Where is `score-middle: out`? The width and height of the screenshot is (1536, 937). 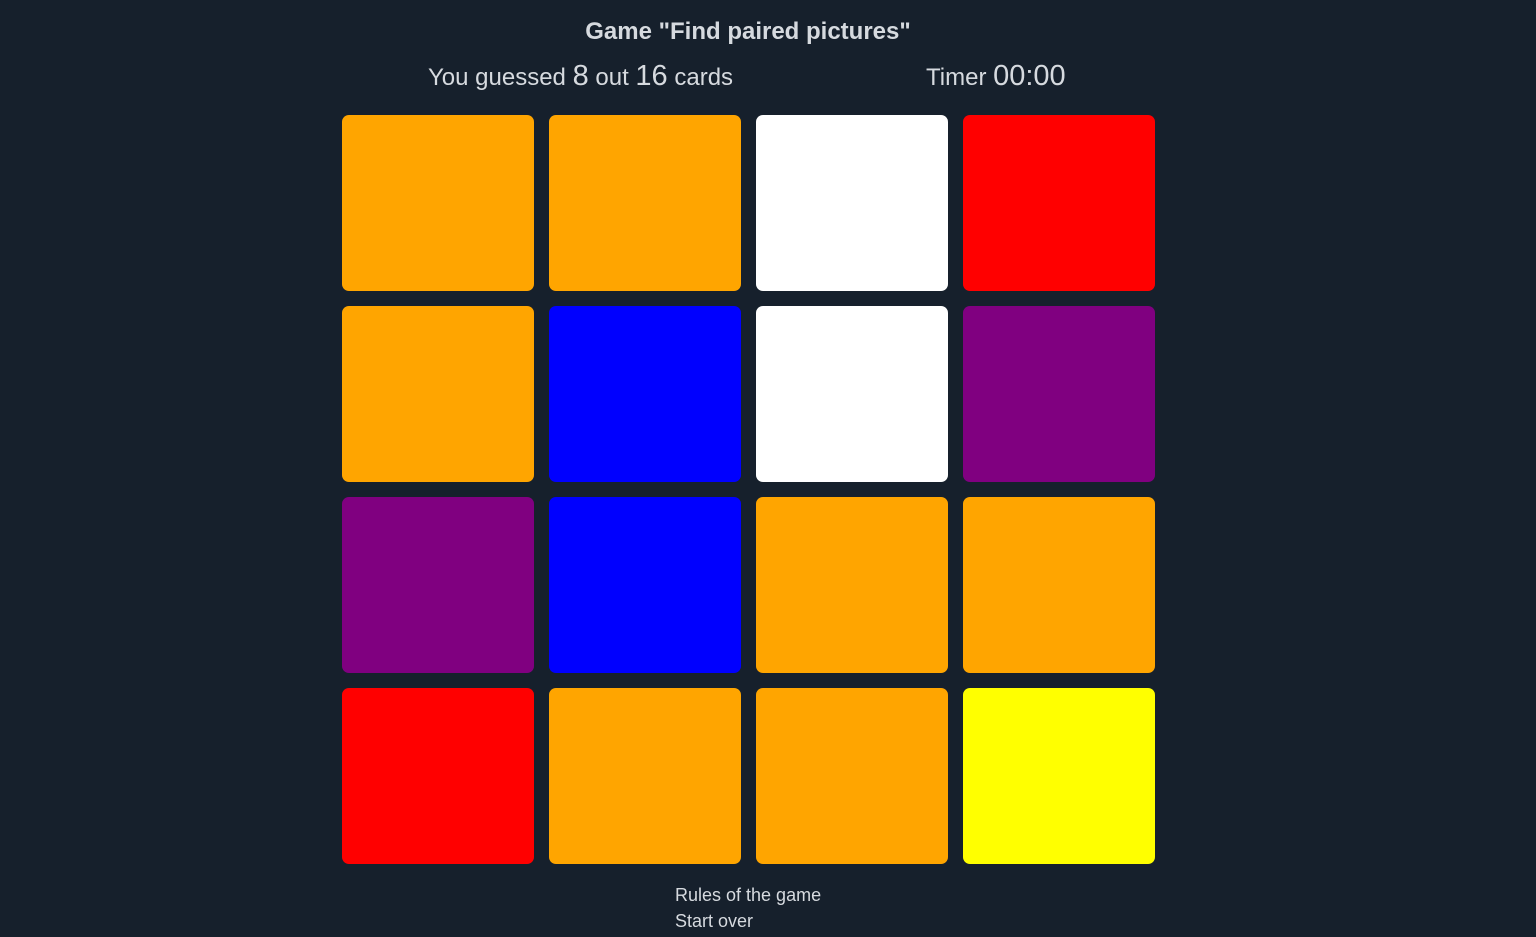
score-middle: out is located at coordinates (612, 77).